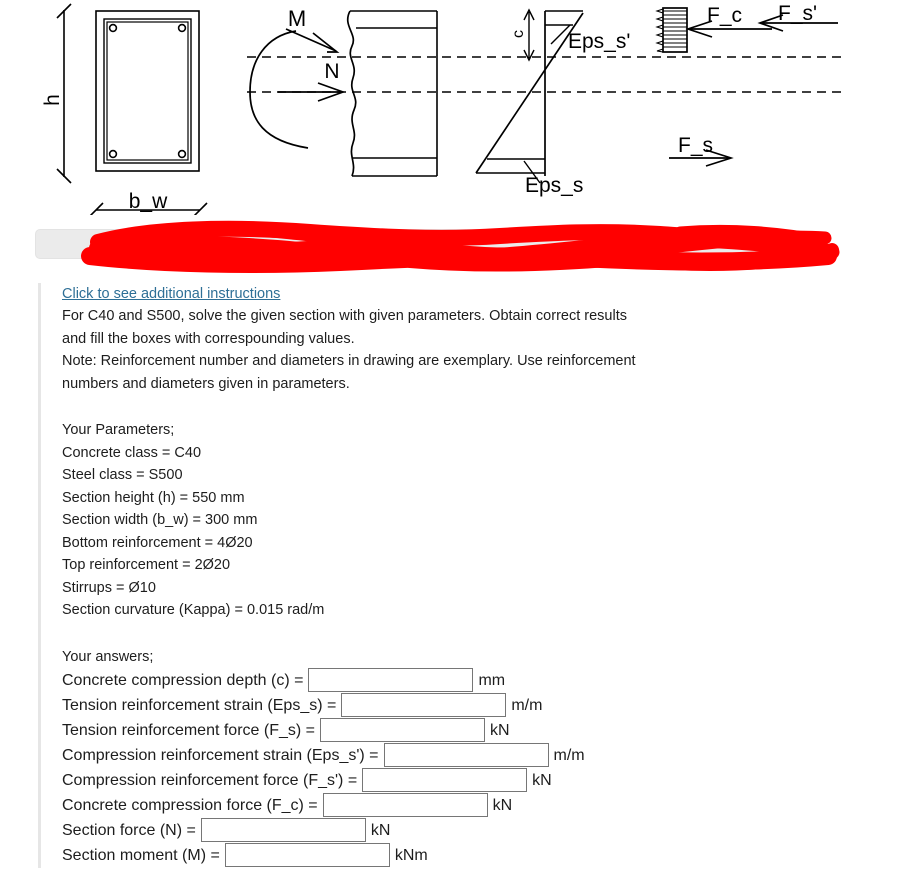 This screenshot has height=886, width=899. Describe the element at coordinates (279, 89) in the screenshot. I see `moment-arc` at that location.